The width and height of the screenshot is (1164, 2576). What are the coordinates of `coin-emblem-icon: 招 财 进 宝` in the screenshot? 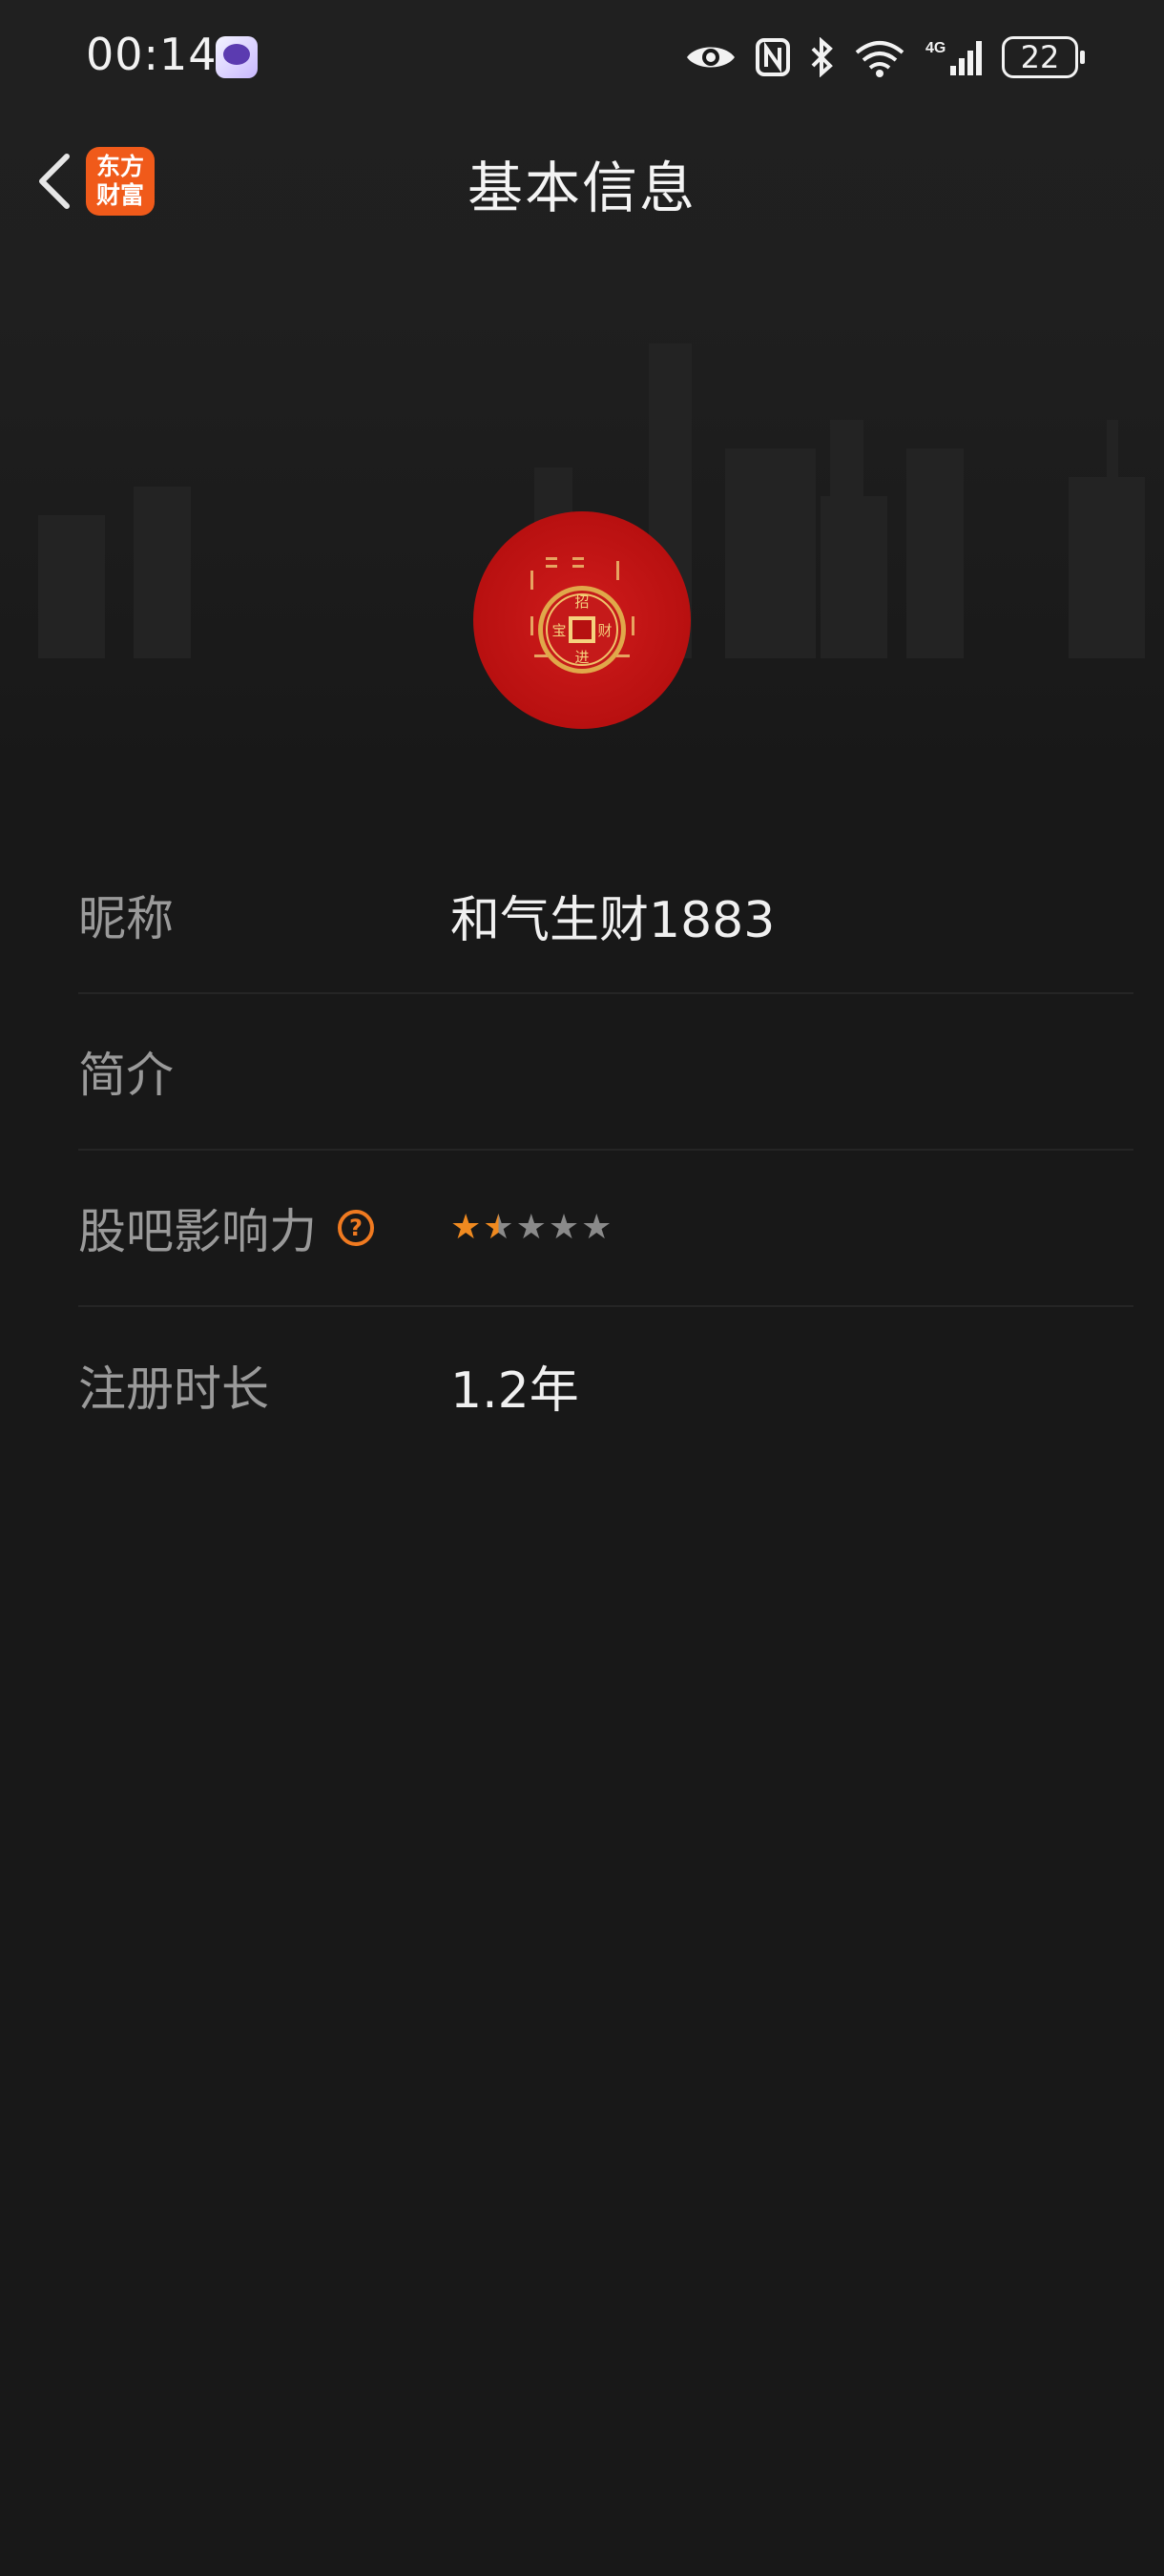 It's located at (582, 615).